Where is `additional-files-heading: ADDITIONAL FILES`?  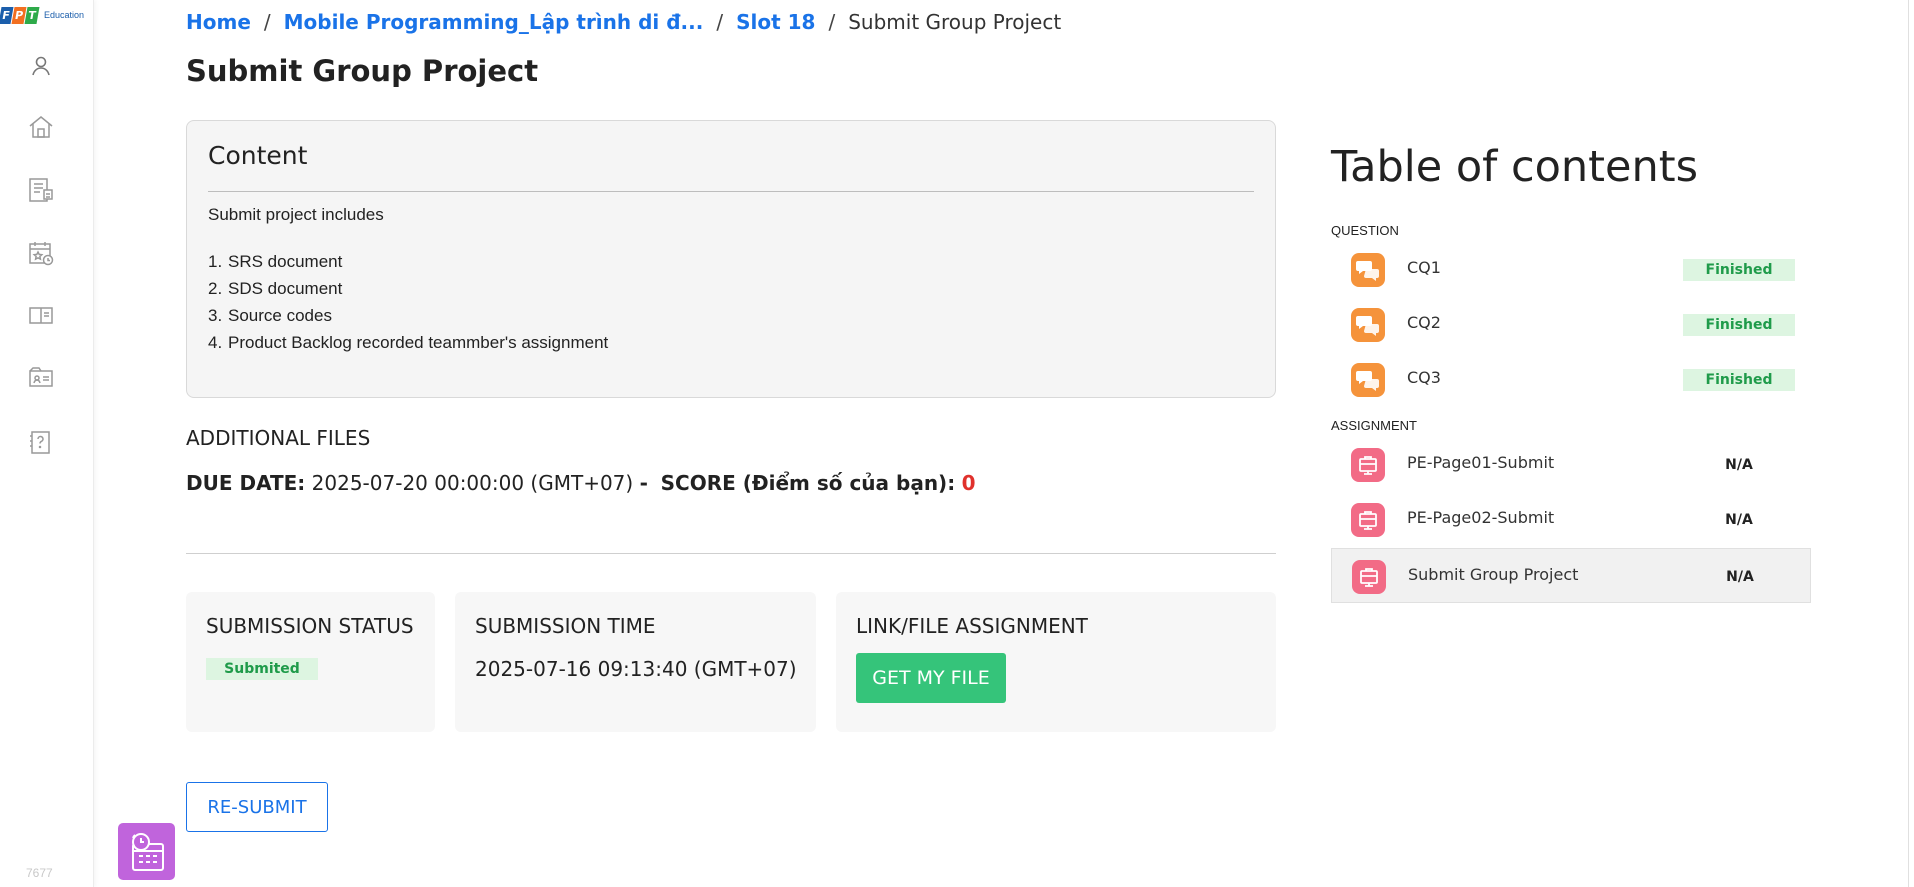
additional-files-heading: ADDITIONAL FILES is located at coordinates (278, 438).